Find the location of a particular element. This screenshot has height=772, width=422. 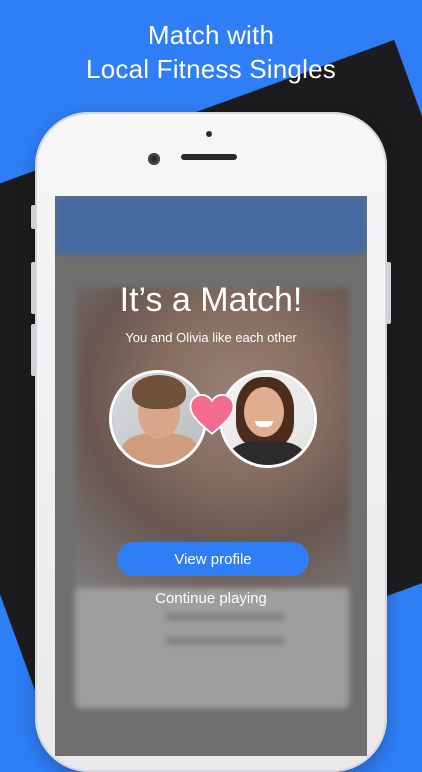

continue-playing-button: Continue playing is located at coordinates (211, 598).